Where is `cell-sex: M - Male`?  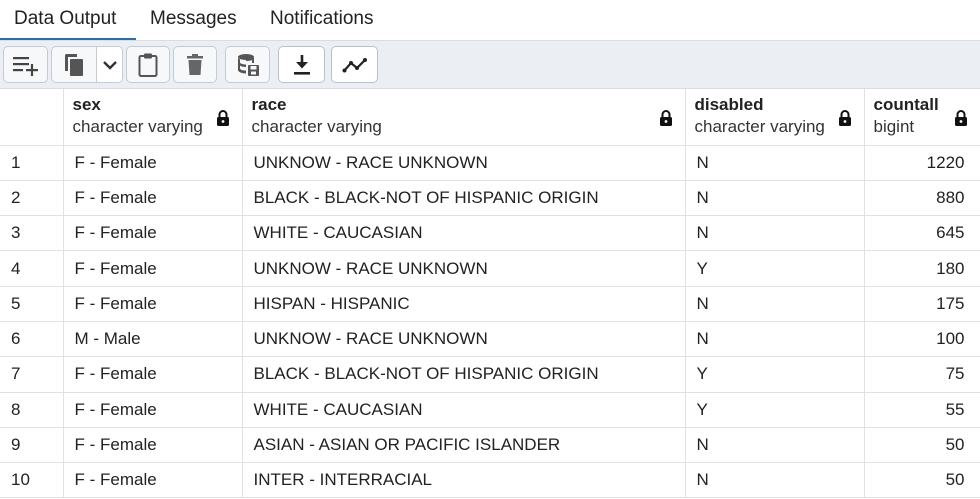 cell-sex: M - Male is located at coordinates (153, 339).